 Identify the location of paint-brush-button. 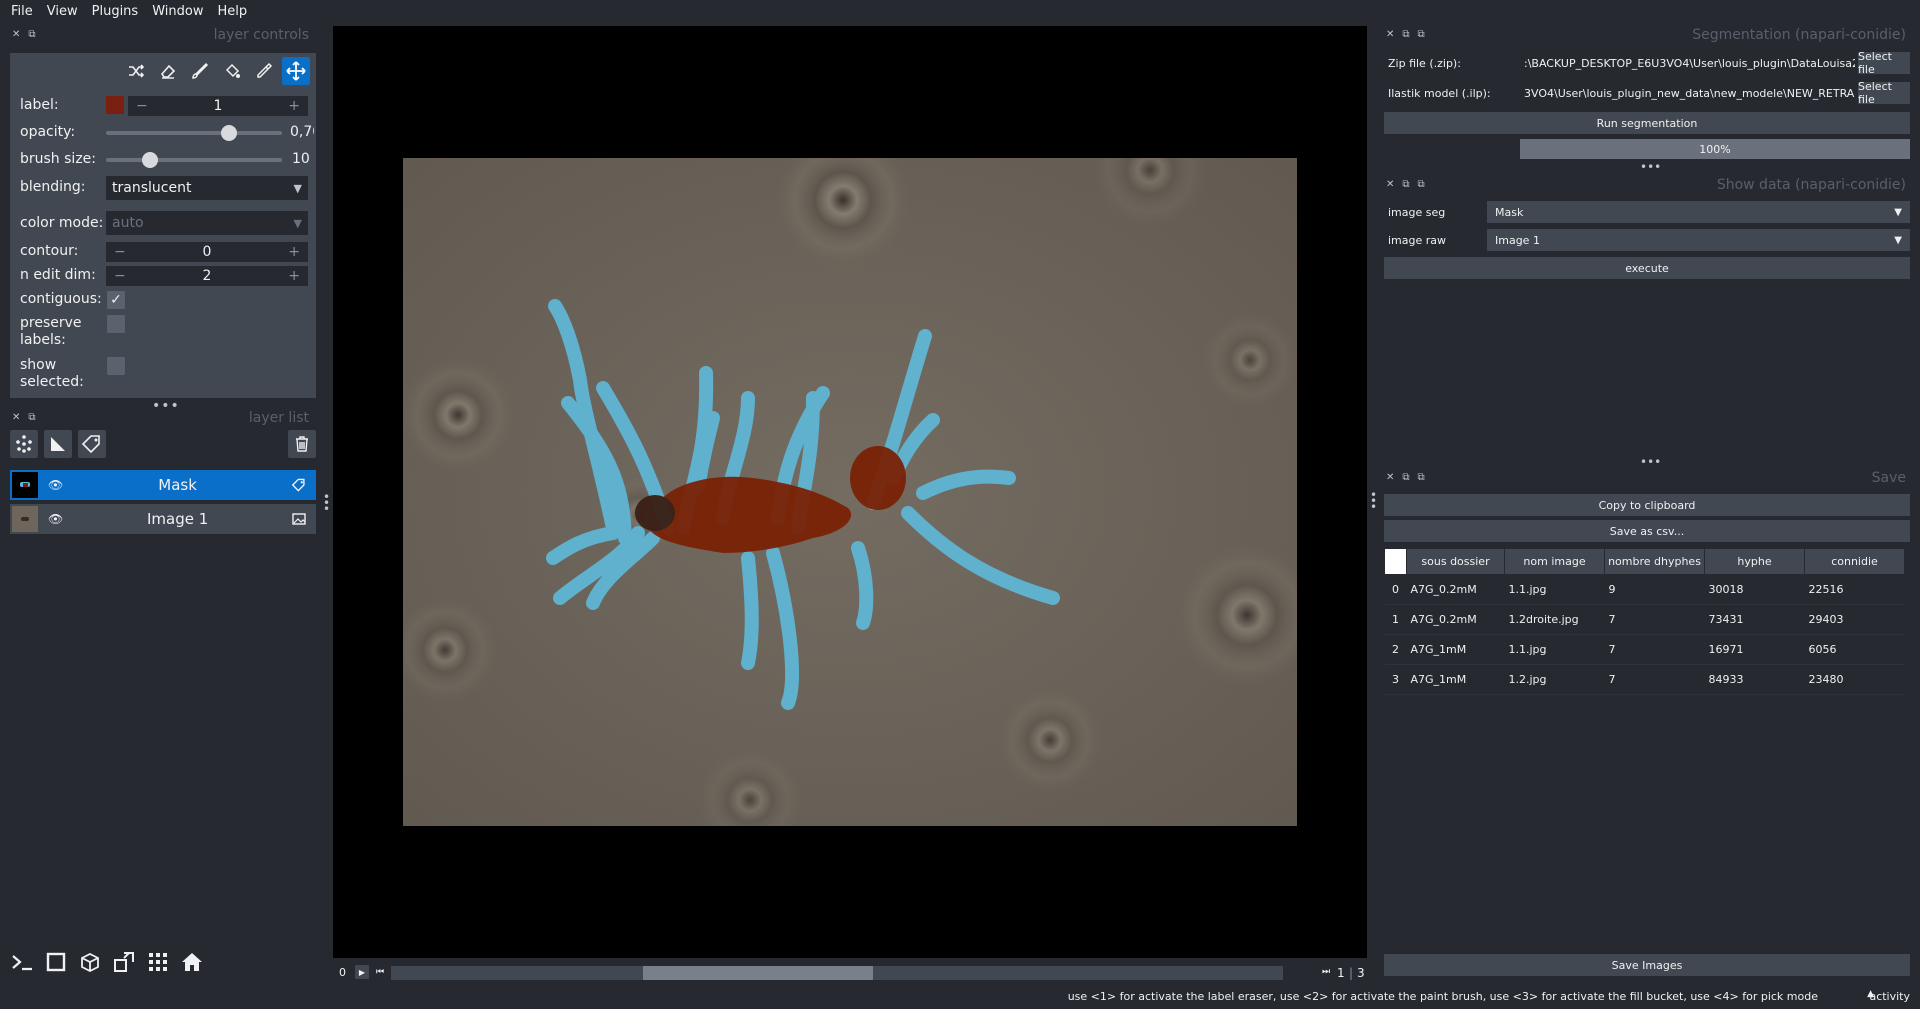
(200, 71).